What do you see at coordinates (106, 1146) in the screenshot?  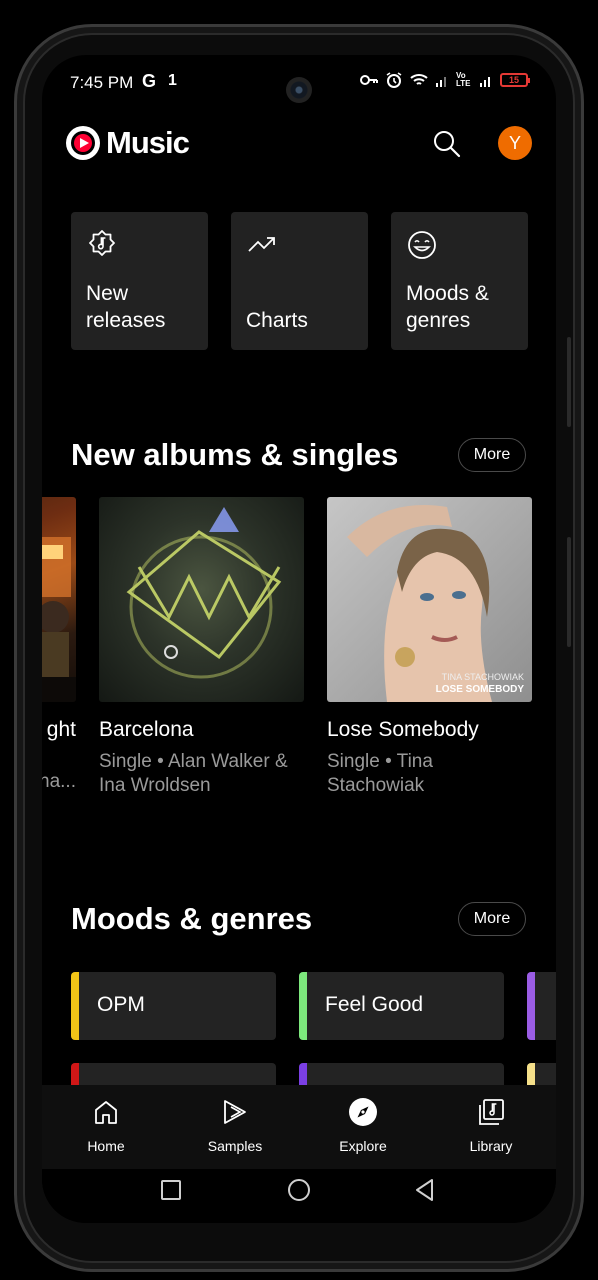 I see `nav-label: Home` at bounding box center [106, 1146].